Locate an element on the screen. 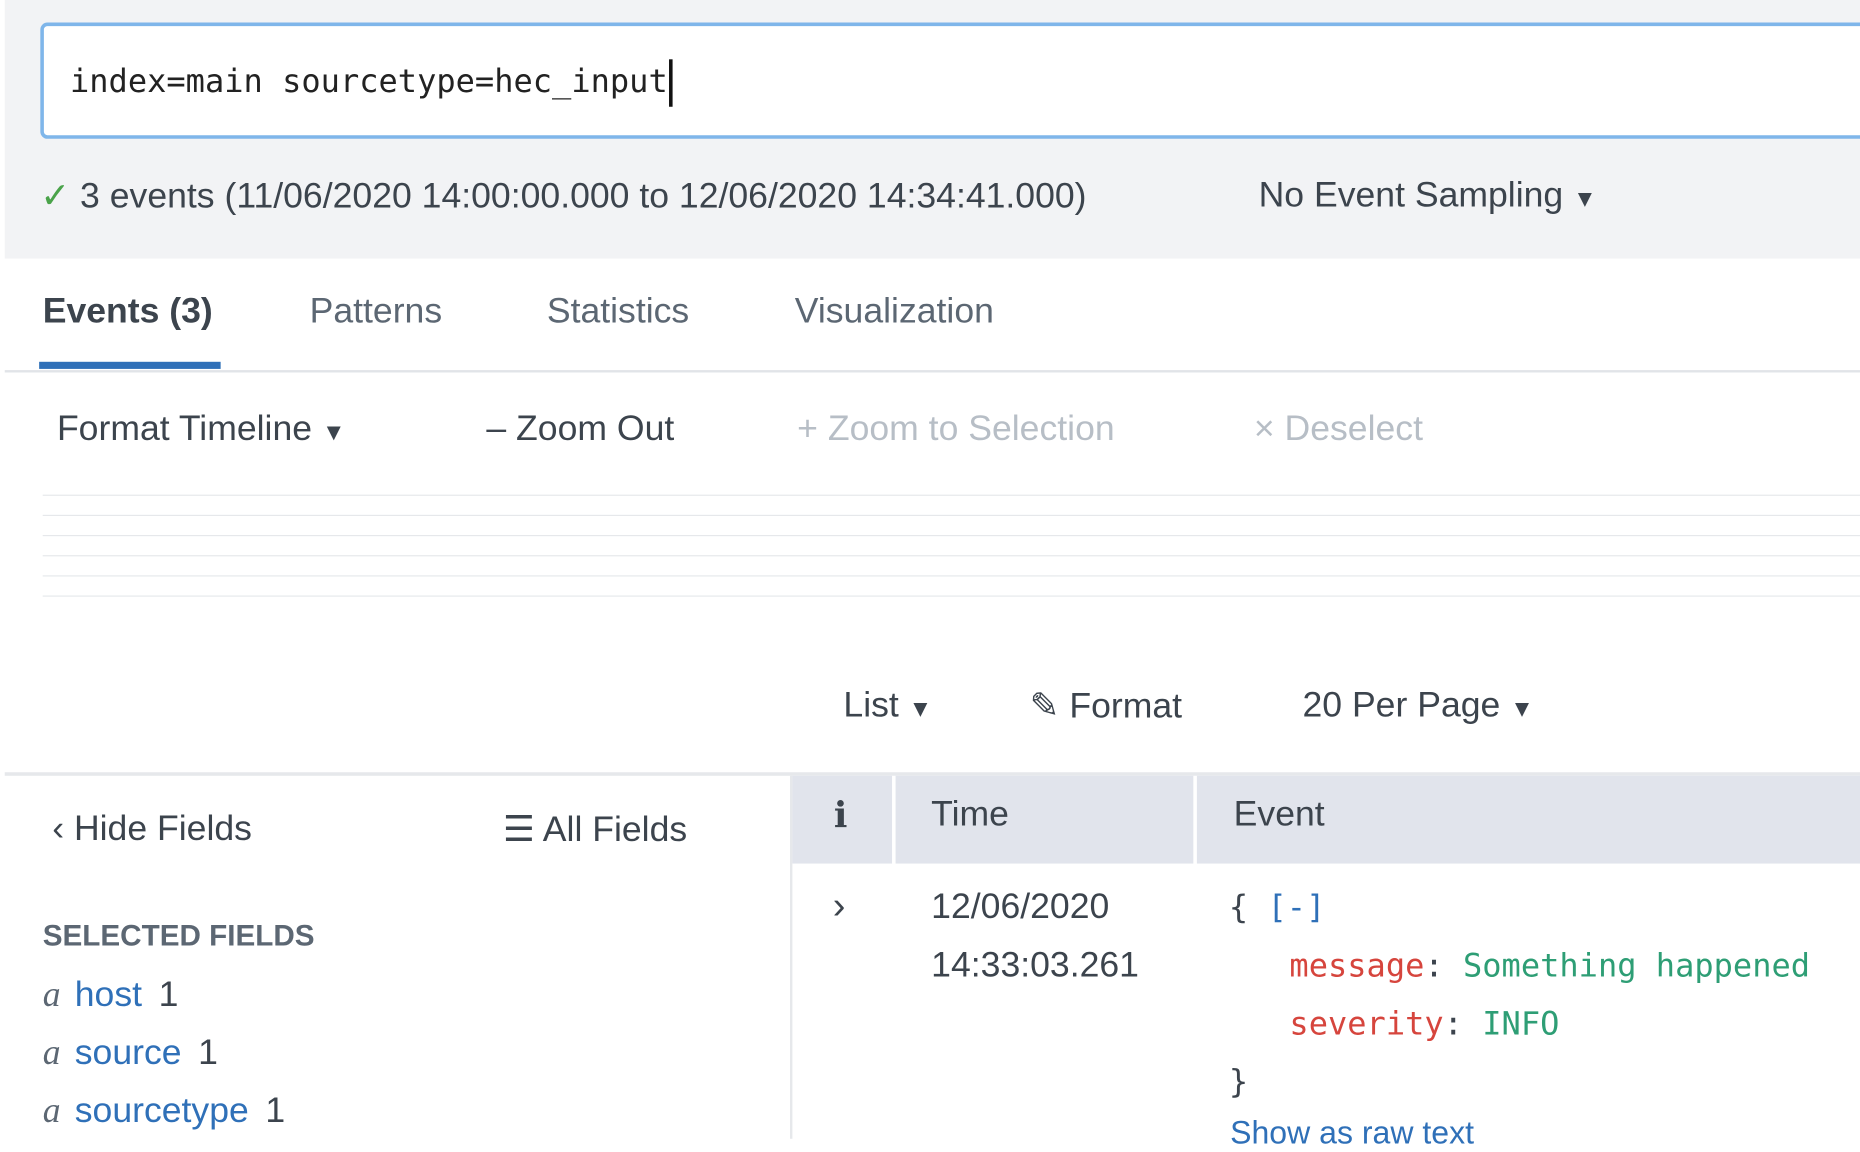 Image resolution: width=1860 pixels, height=1152 pixels. zoom-out-label: Zoom Out is located at coordinates (595, 429).